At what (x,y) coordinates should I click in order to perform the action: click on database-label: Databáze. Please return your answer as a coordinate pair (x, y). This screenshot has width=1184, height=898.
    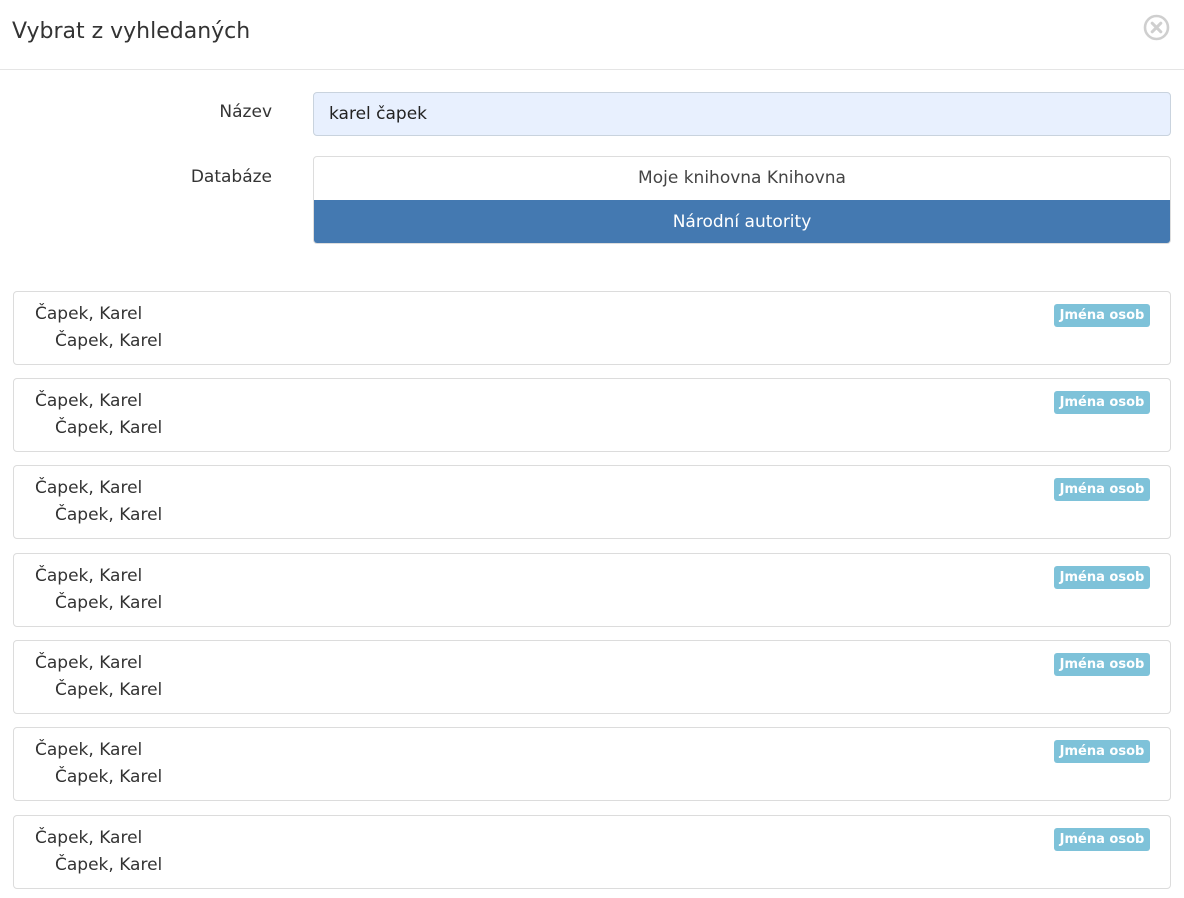
    Looking at the image, I should click on (231, 177).